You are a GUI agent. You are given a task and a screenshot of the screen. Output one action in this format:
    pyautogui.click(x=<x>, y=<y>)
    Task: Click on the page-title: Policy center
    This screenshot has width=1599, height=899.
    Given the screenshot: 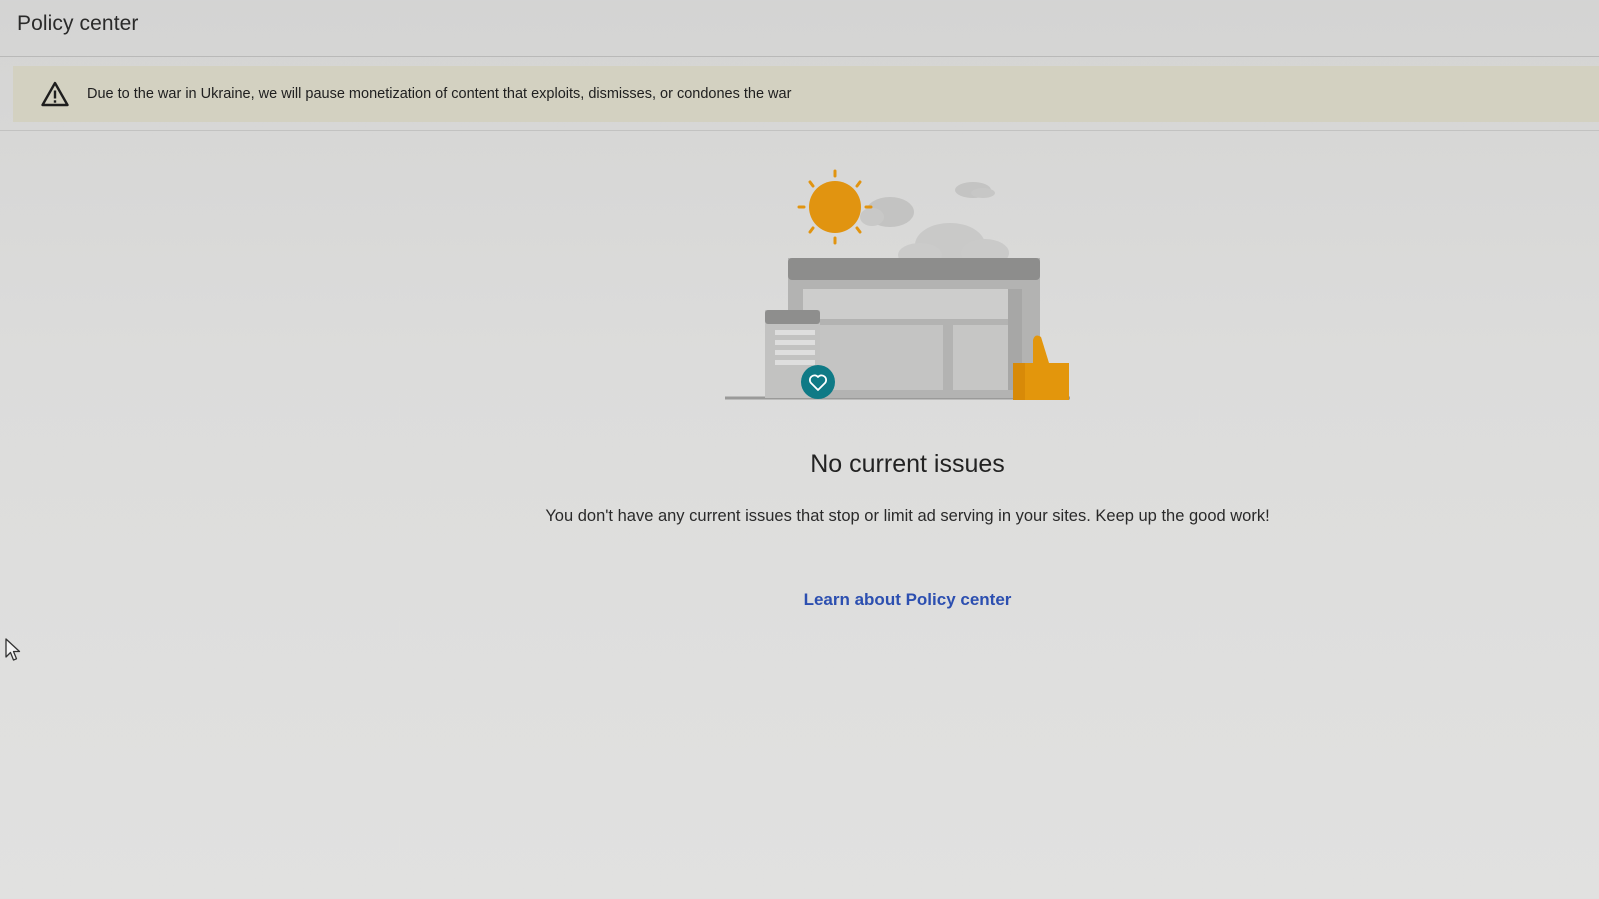 What is the action you would take?
    pyautogui.click(x=78, y=23)
    